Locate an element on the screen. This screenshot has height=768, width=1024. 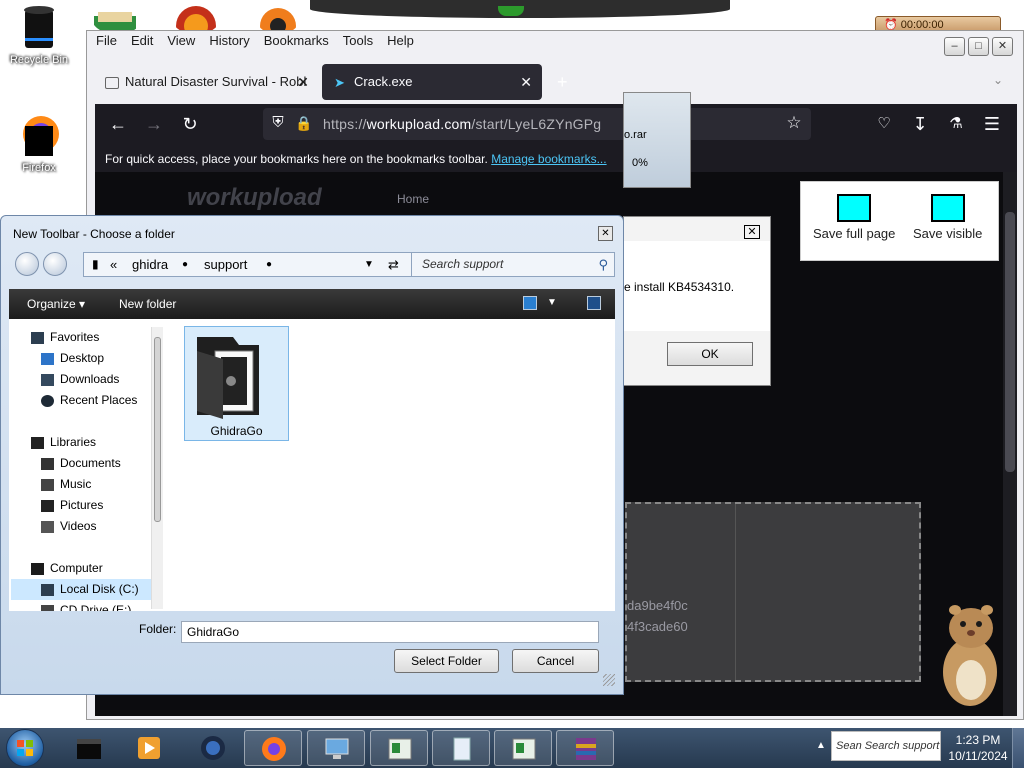
firefox-desktop-icon: Firefox is located at coordinates (39, 143).